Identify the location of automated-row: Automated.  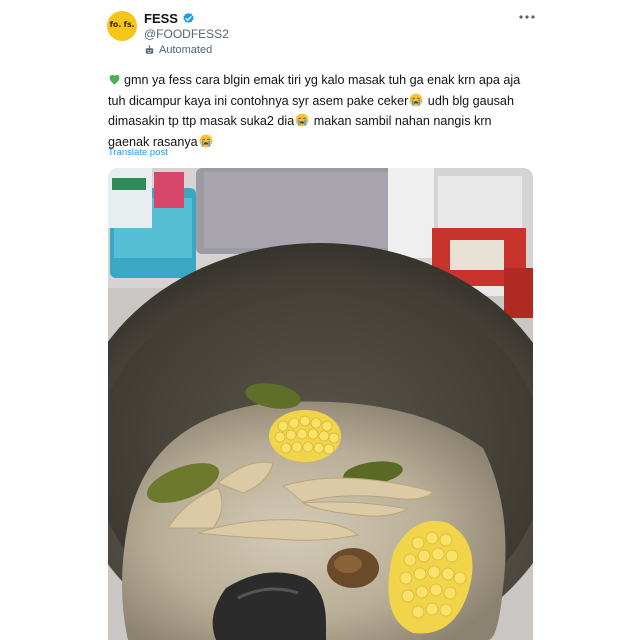
(178, 50).